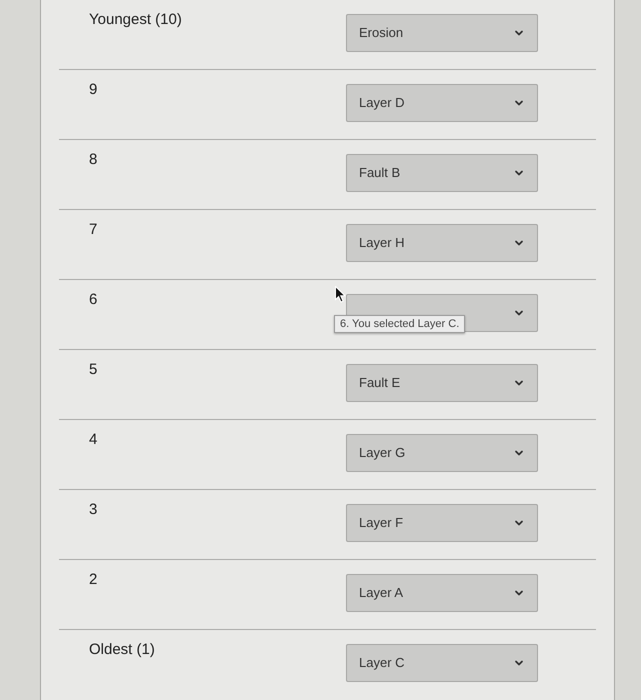  I want to click on row-label: 7, so click(93, 230).